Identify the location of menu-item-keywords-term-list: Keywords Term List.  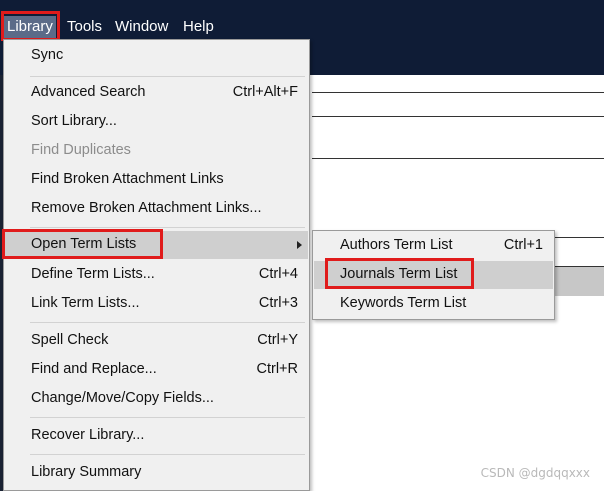
(433, 304).